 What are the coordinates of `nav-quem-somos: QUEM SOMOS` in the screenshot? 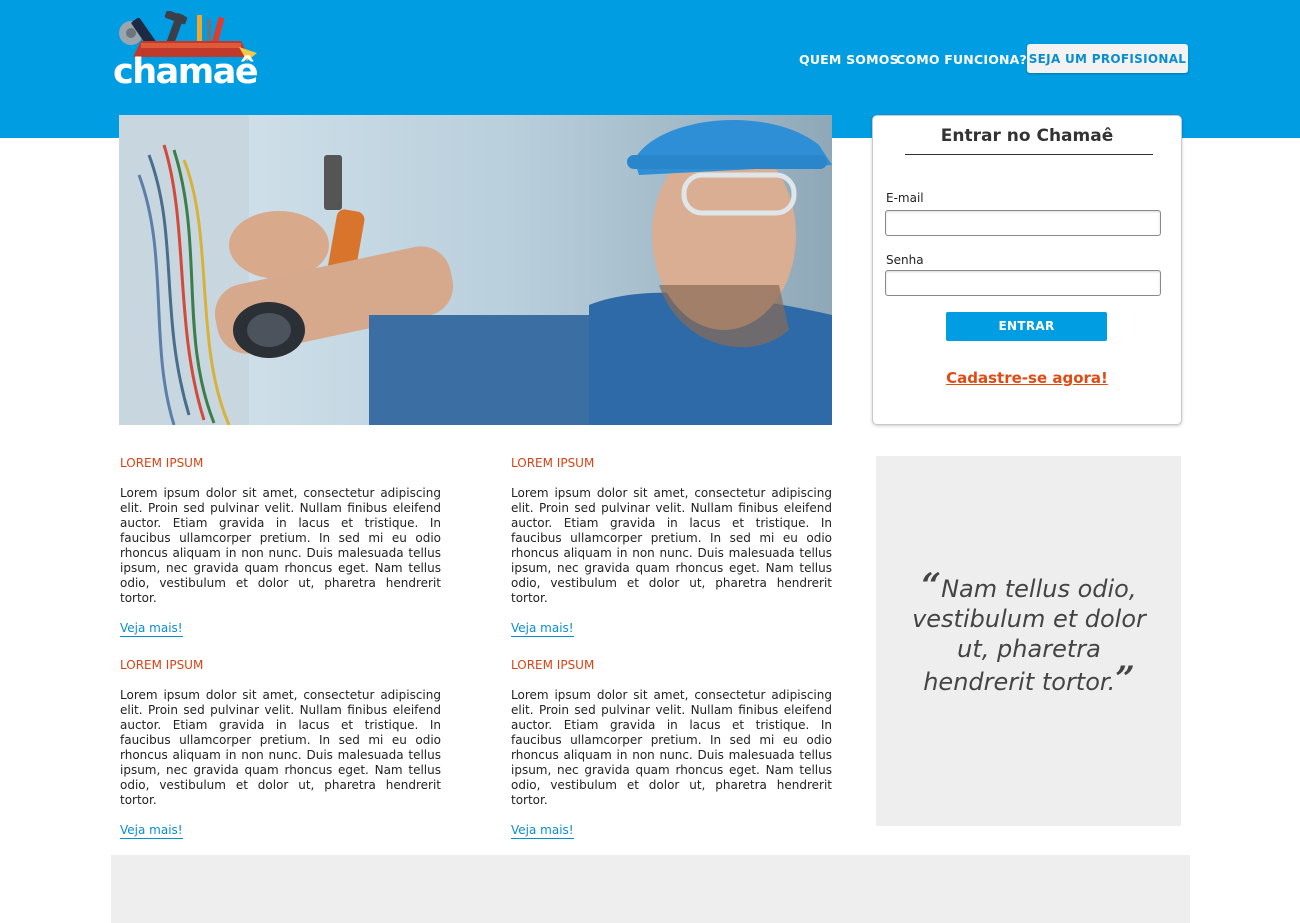 It's located at (849, 59).